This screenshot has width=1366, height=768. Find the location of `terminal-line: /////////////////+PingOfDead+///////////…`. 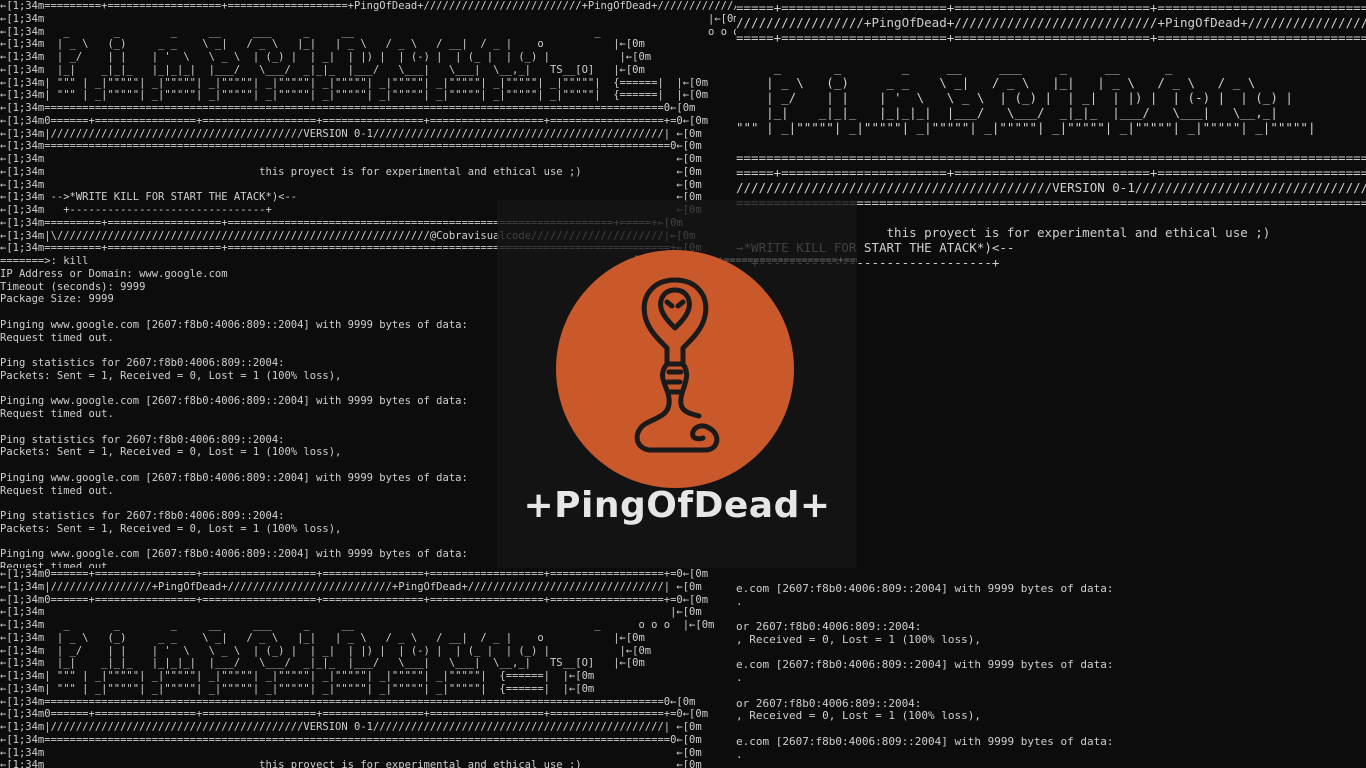

terminal-line: /////////////////+PingOfDead+///////////… is located at coordinates (1051, 22).